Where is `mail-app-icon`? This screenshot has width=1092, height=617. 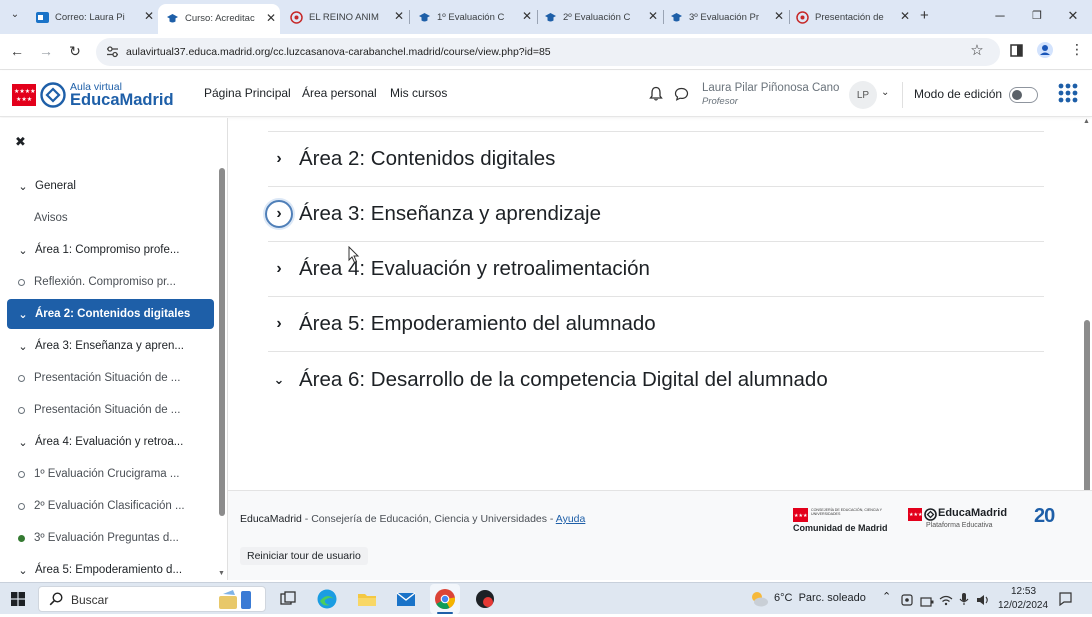
mail-app-icon is located at coordinates (406, 599).